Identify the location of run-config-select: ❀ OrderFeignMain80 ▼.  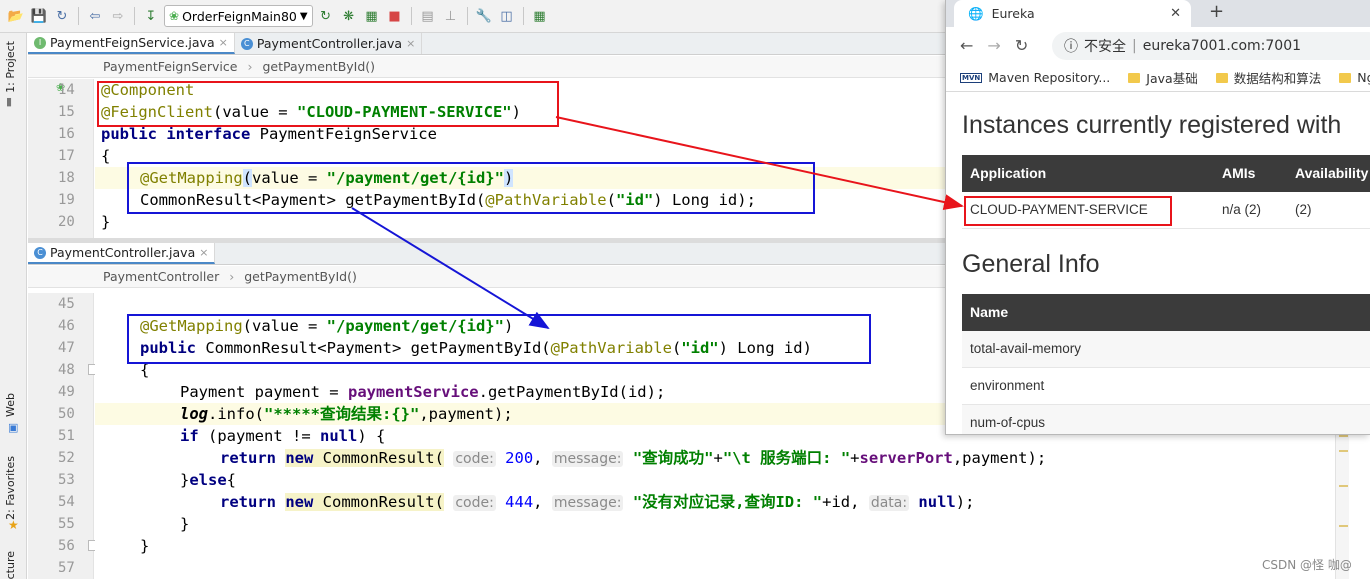
(238, 16).